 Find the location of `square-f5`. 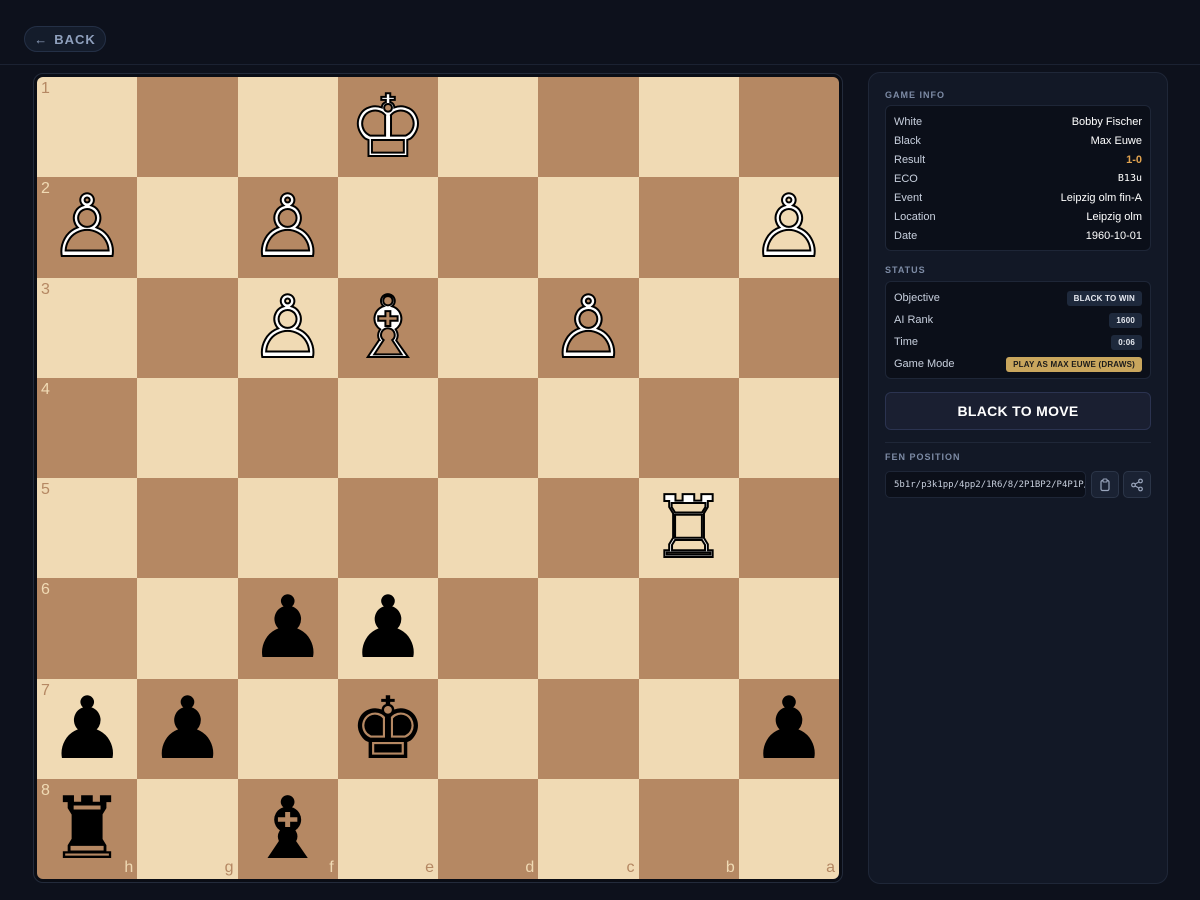

square-f5 is located at coordinates (287, 528).